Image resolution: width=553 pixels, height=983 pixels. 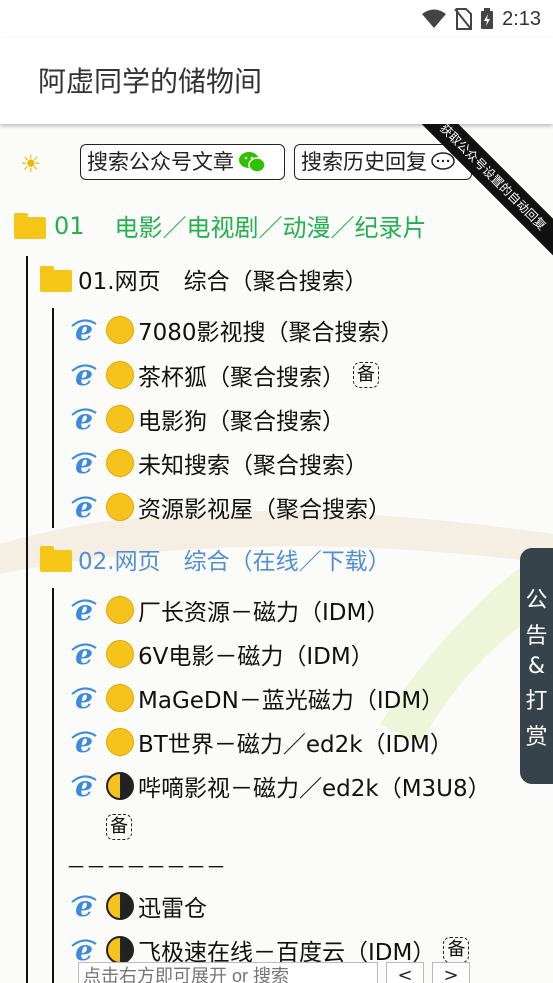 I want to click on bottom-search-bar: < >, so click(x=274, y=972).